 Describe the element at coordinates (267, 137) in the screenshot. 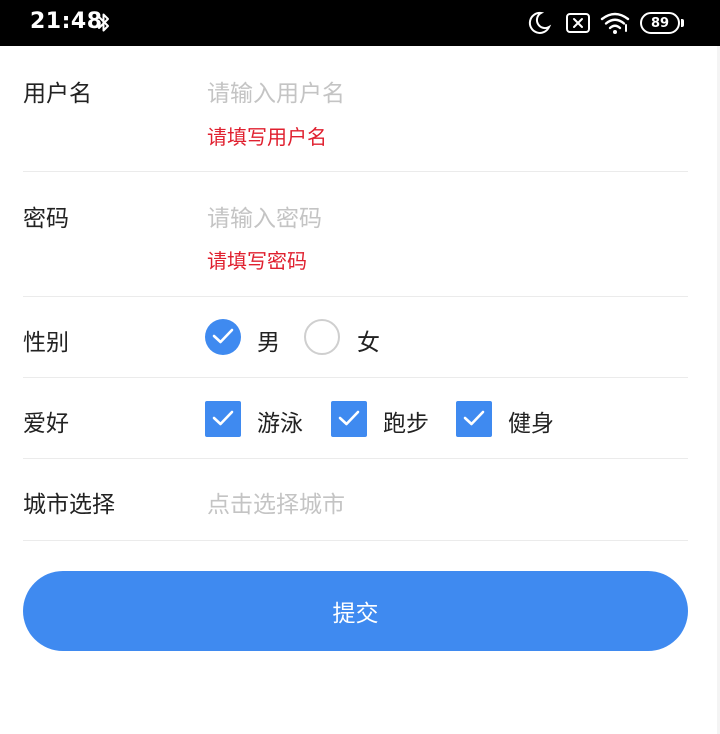

I see `username-error: 请填写用户名` at that location.